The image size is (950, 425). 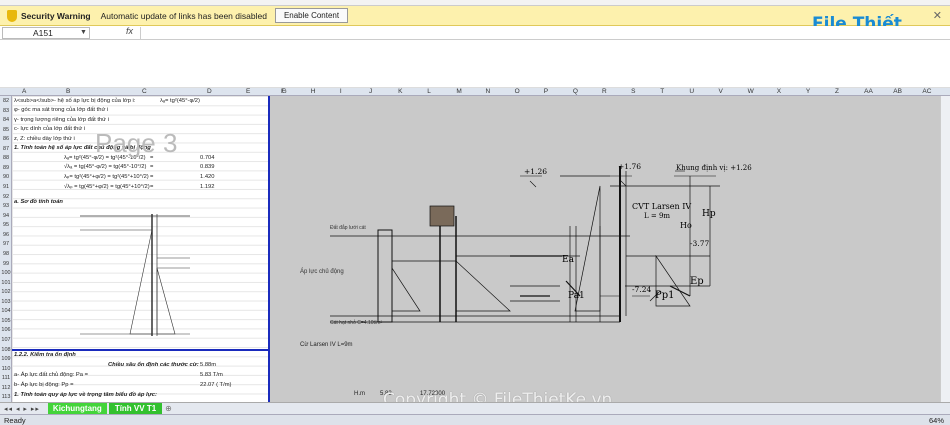 What do you see at coordinates (313, 92) in the screenshot?
I see `column-header: H` at bounding box center [313, 92].